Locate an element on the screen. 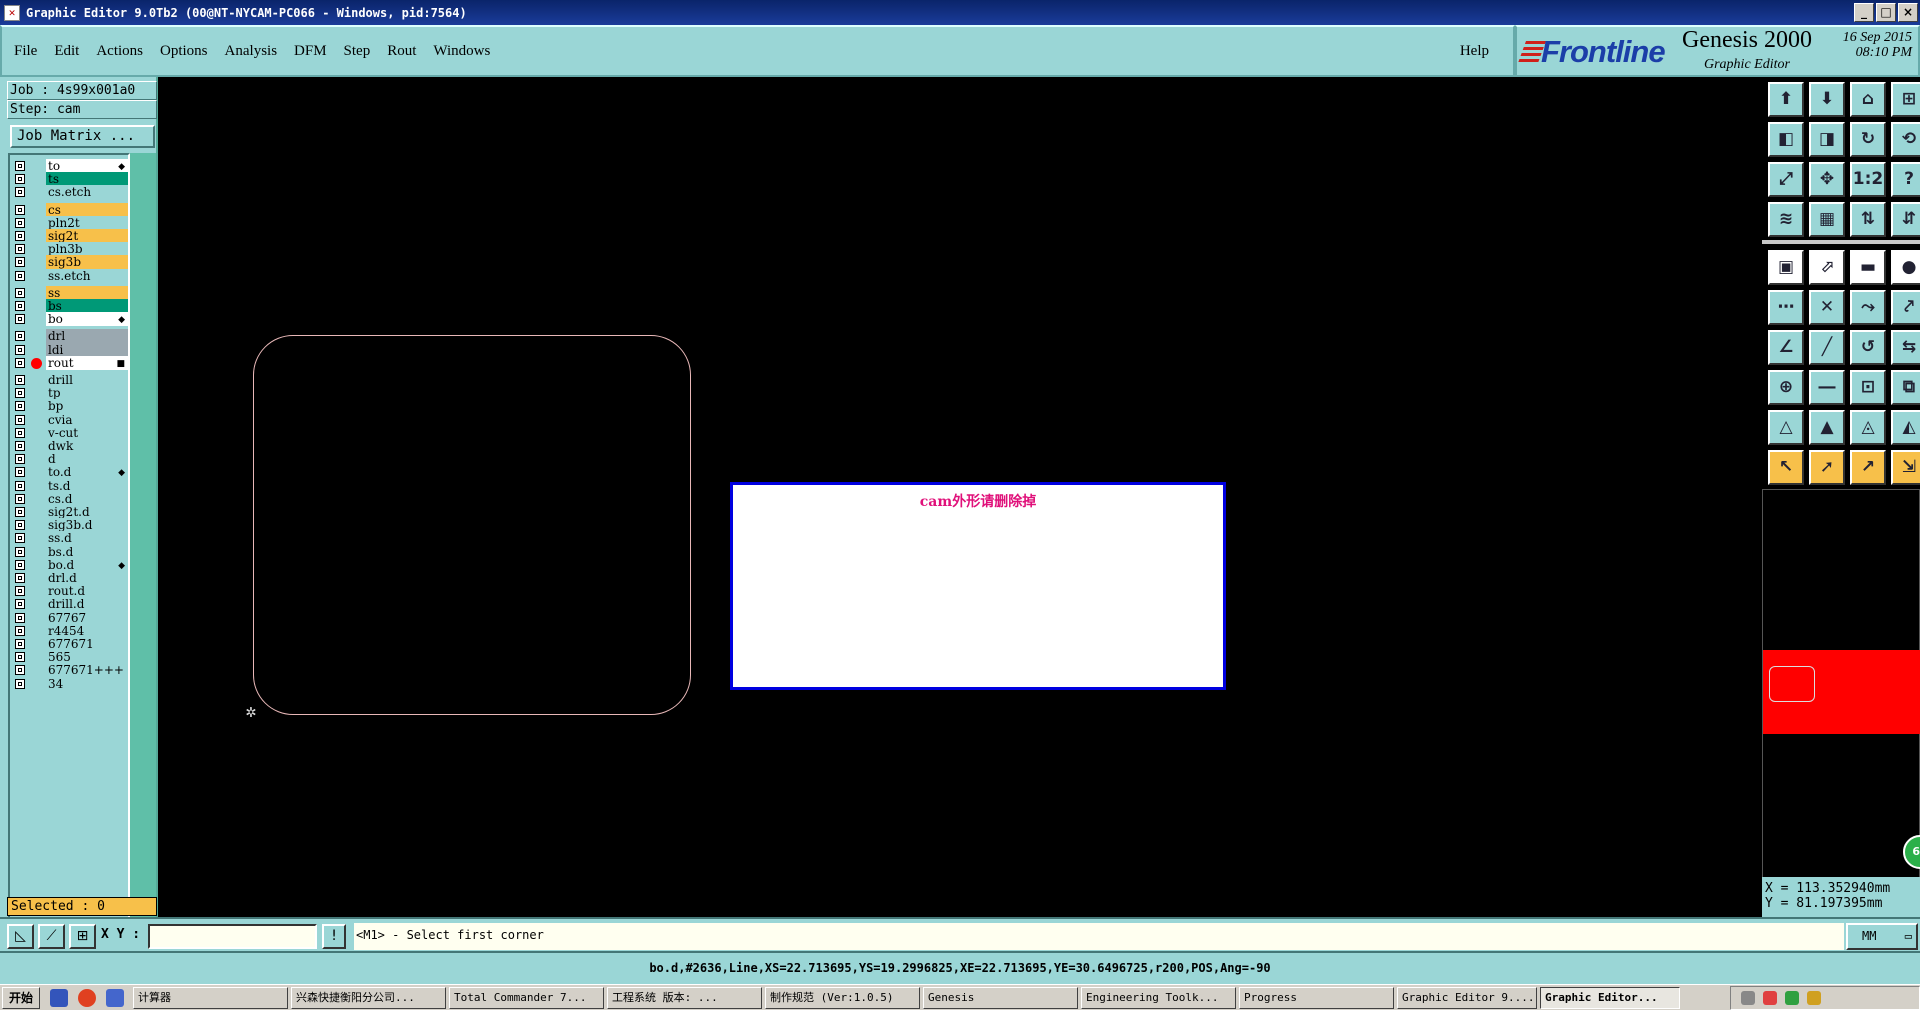  layer-row: 34 is located at coordinates (70, 683).